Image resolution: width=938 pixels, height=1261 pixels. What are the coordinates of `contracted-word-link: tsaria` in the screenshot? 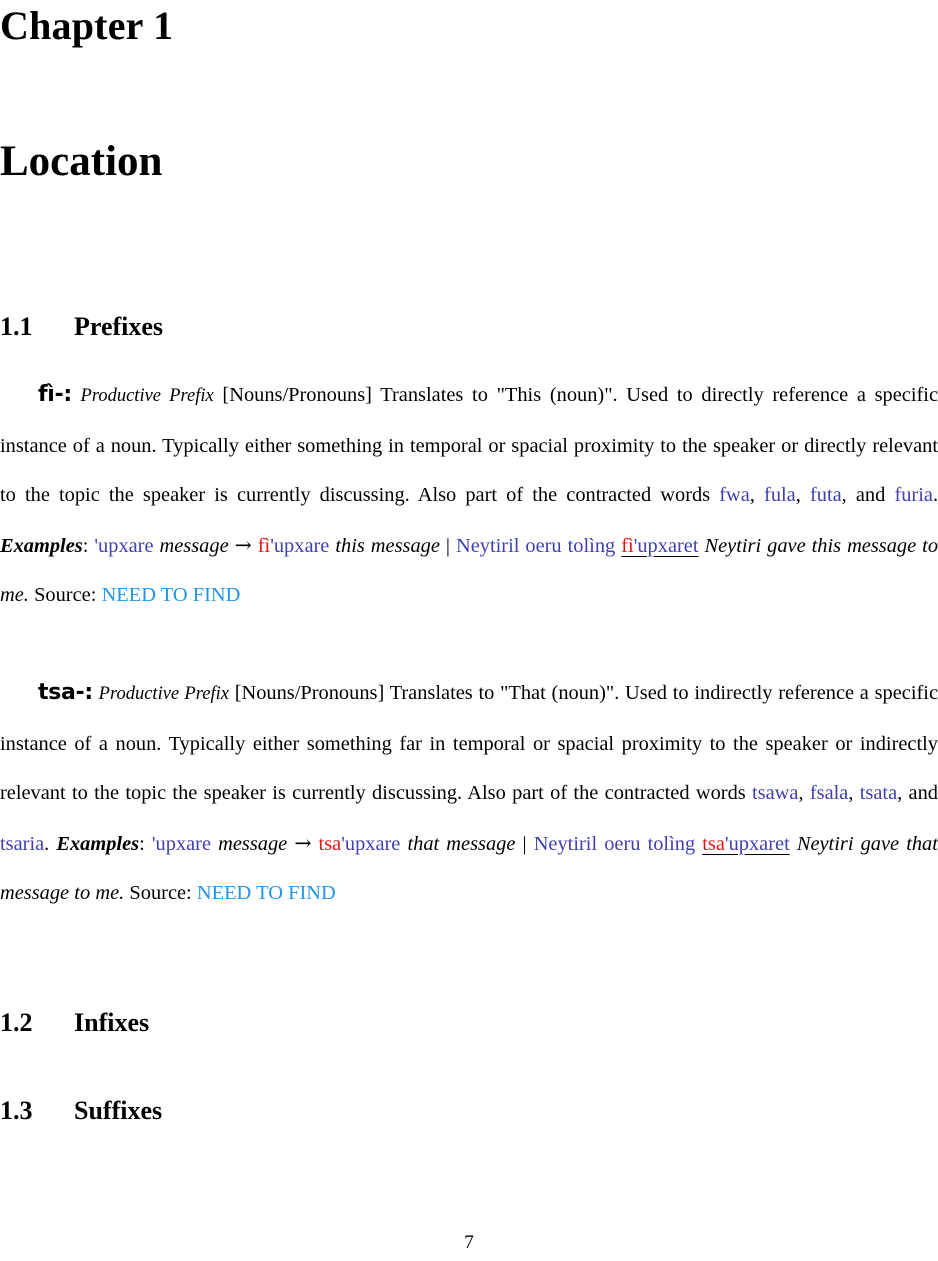 It's located at (22, 844).